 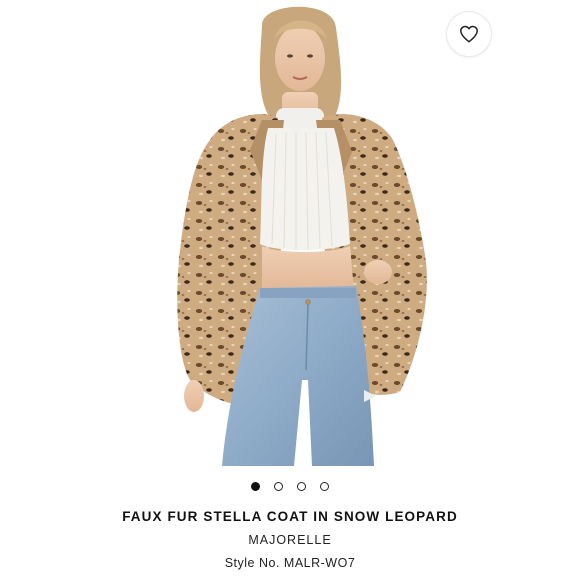 What do you see at coordinates (290, 516) in the screenshot?
I see `product-title: FAUX FUR STELLA COAT IN SNOW LEOPARD` at bounding box center [290, 516].